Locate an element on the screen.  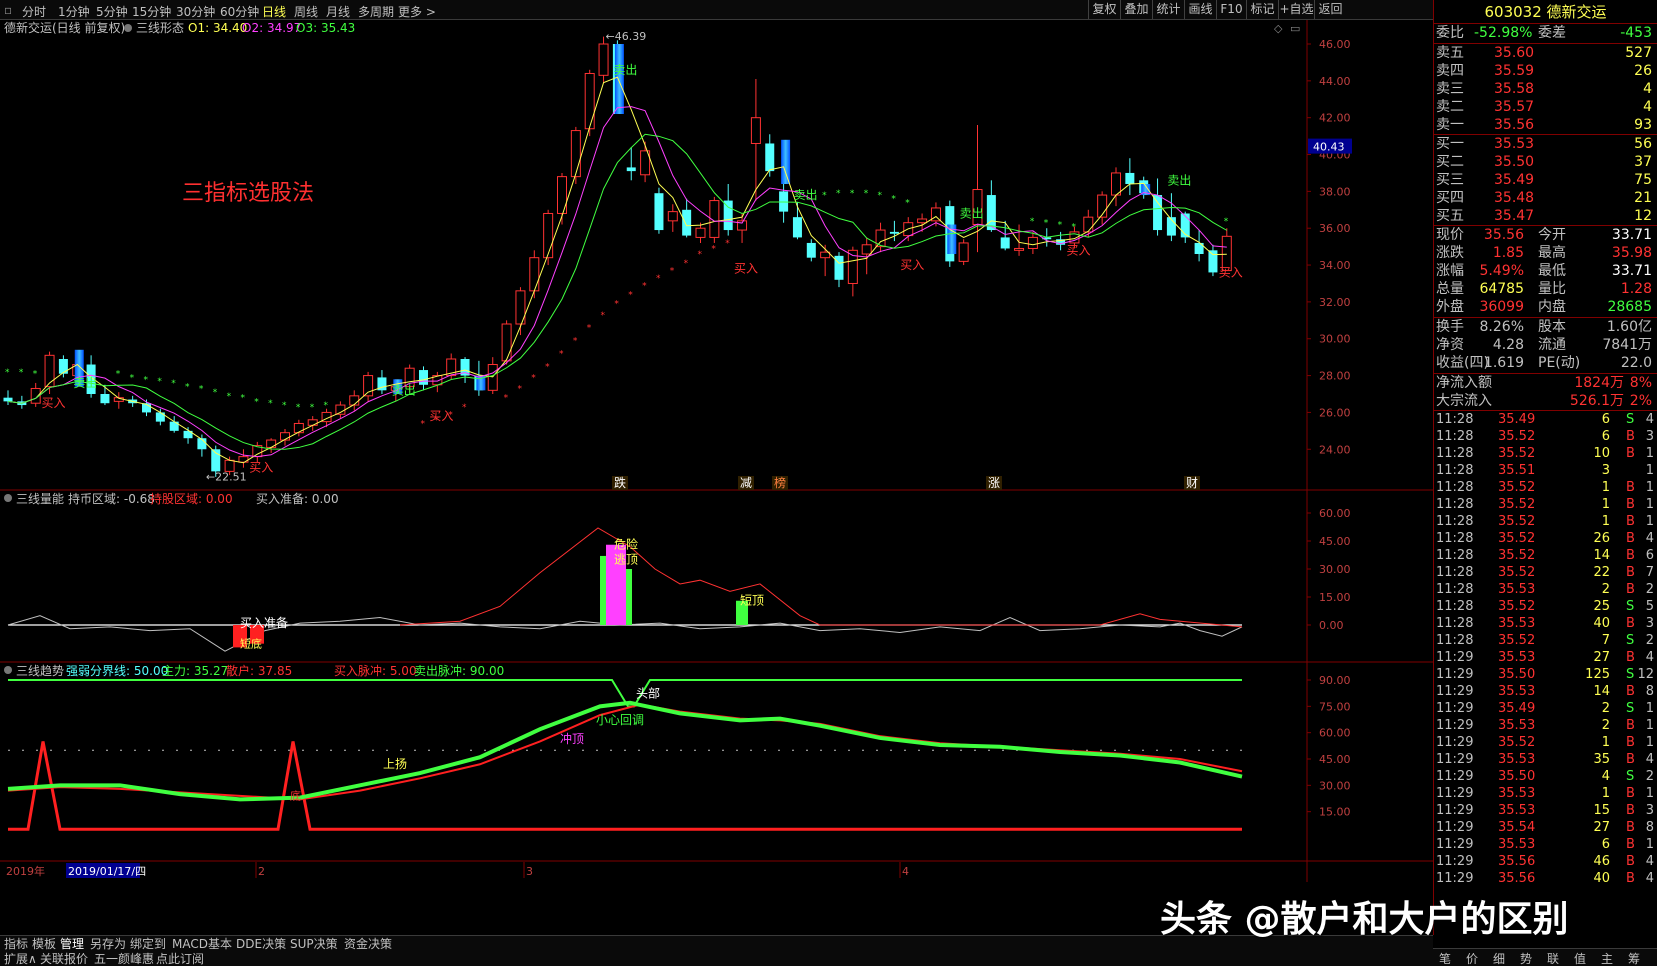
tick-volume: 1 is located at coordinates (1605, 487).